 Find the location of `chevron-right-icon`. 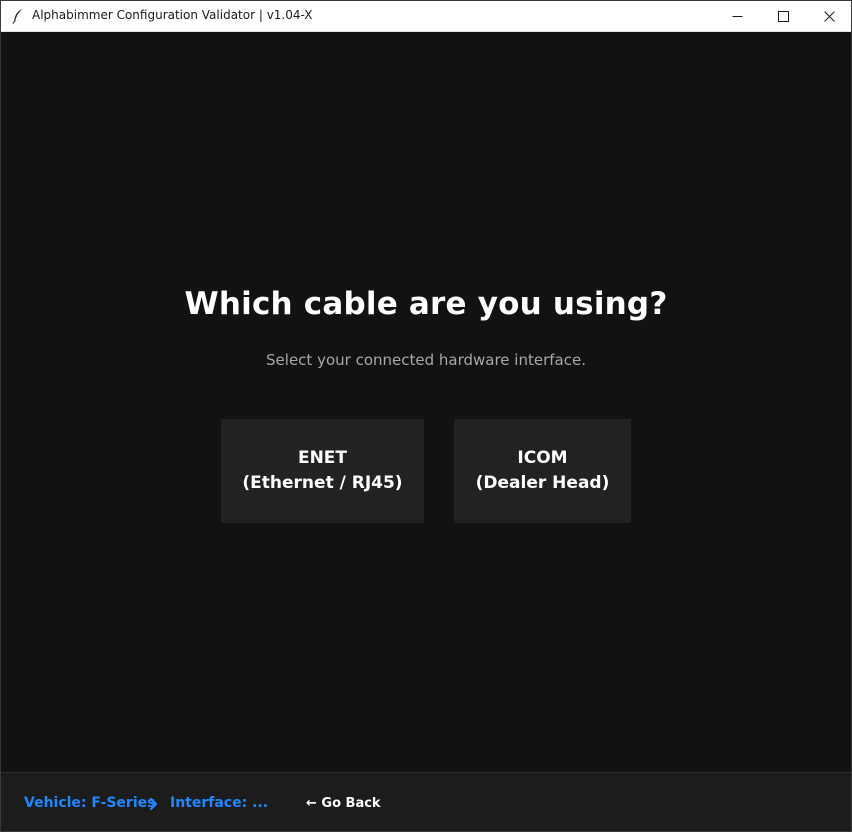

chevron-right-icon is located at coordinates (154, 803).